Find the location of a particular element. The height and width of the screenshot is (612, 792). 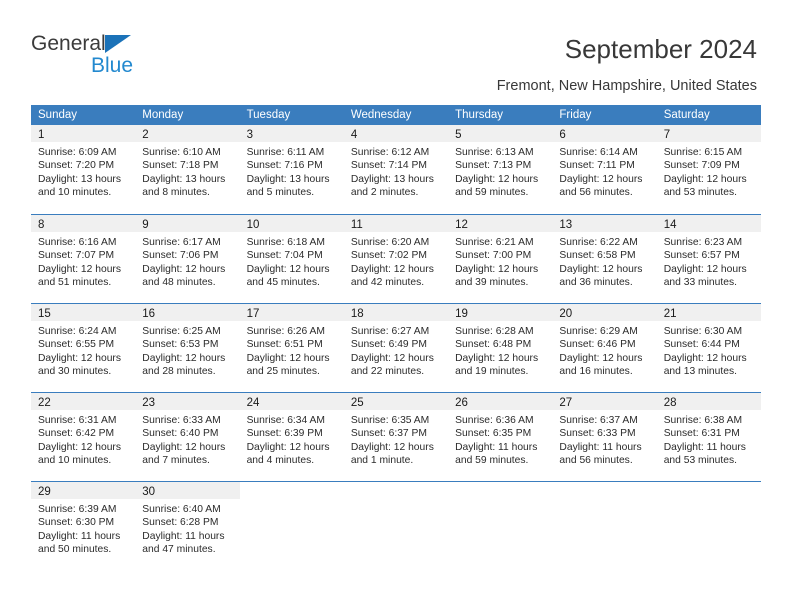

sunset-text: Sunset: 6:33 PM is located at coordinates (597, 434).